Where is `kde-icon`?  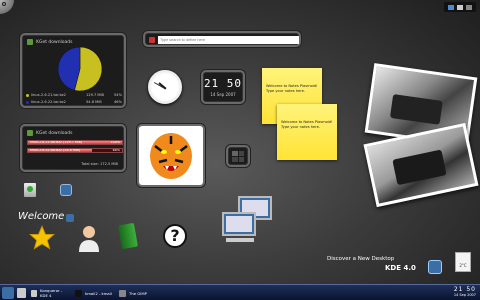 kde-icon is located at coordinates (66, 190).